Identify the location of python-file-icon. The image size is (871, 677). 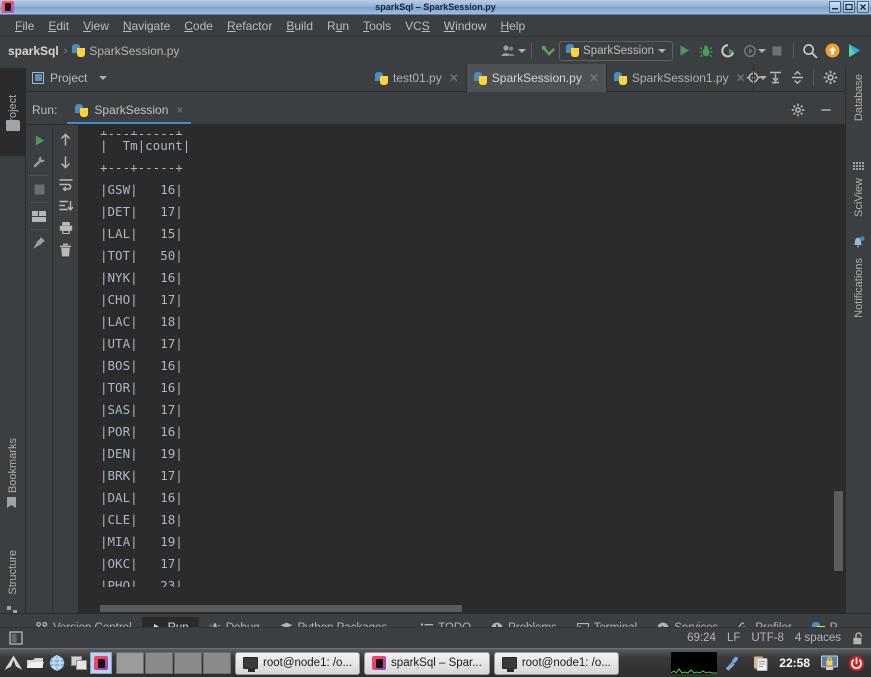
(381, 78).